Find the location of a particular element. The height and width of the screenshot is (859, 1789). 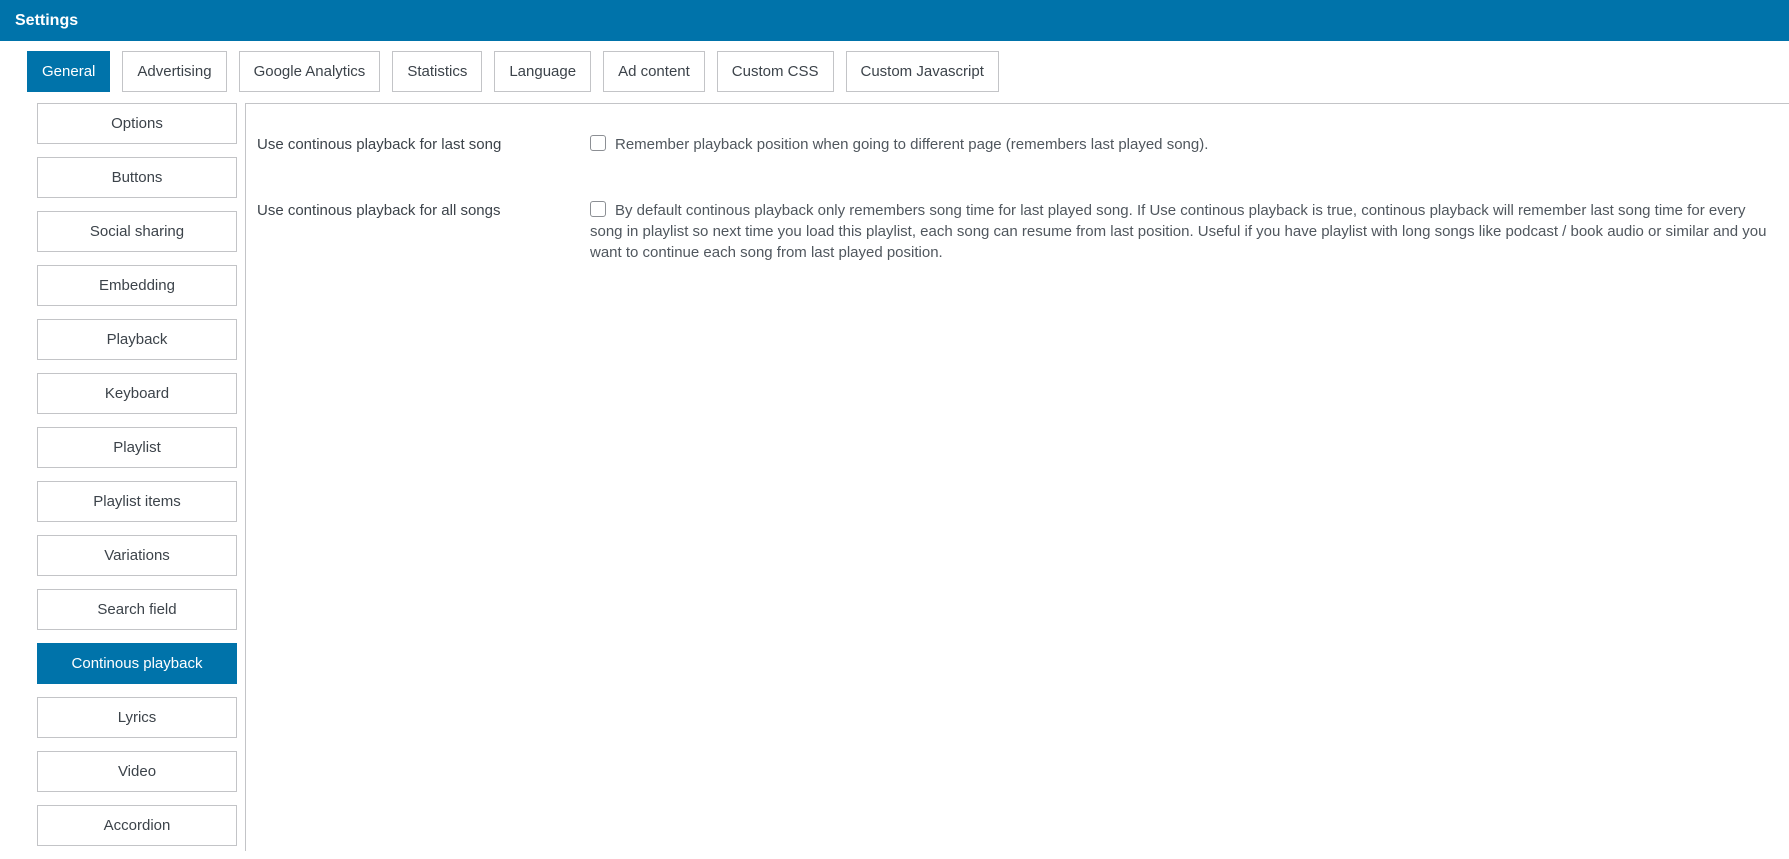

tab-language: Language is located at coordinates (543, 71).